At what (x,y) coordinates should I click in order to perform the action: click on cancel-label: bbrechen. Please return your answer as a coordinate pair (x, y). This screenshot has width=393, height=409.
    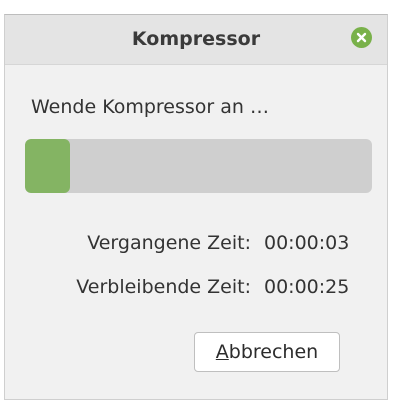
    Looking at the image, I should click on (273, 352).